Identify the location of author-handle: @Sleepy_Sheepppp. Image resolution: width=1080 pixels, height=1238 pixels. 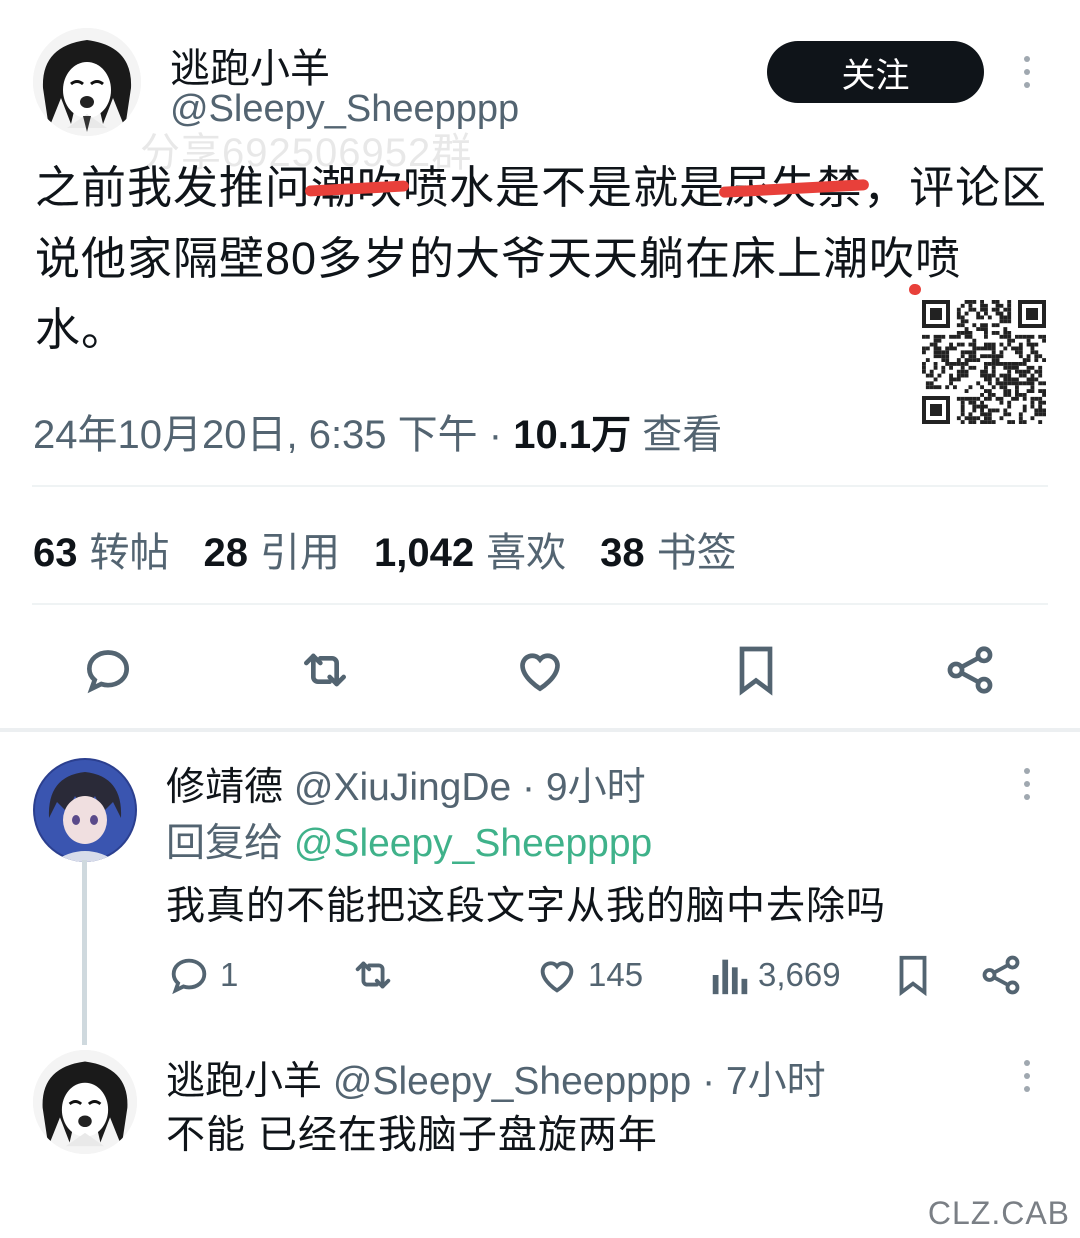
(344, 109).